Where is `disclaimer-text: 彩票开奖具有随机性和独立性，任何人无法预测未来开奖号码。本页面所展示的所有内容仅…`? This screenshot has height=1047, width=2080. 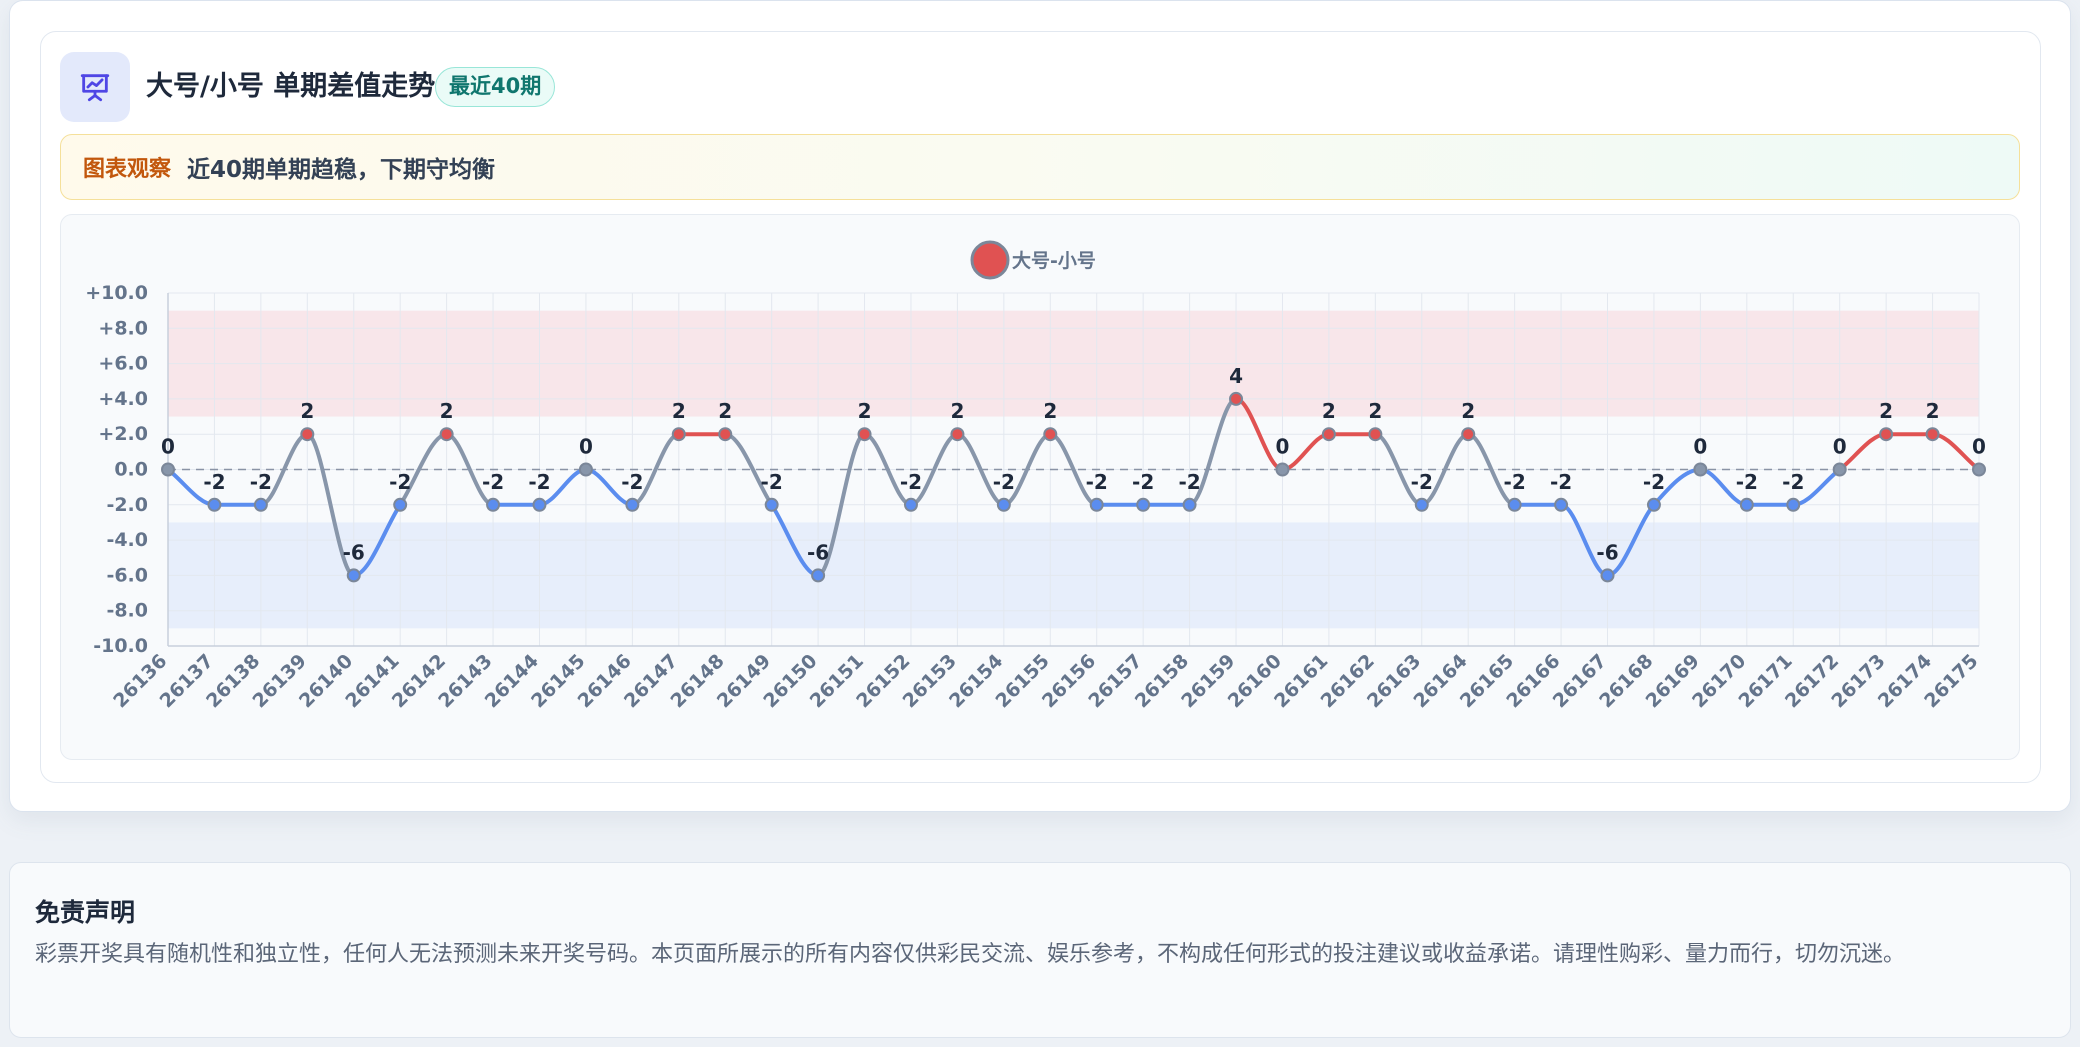
disclaimer-text: 彩票开奖具有随机性和独立性，任何人无法预测未来开奖号码。本页面所展示的所有内容仅… is located at coordinates (970, 954).